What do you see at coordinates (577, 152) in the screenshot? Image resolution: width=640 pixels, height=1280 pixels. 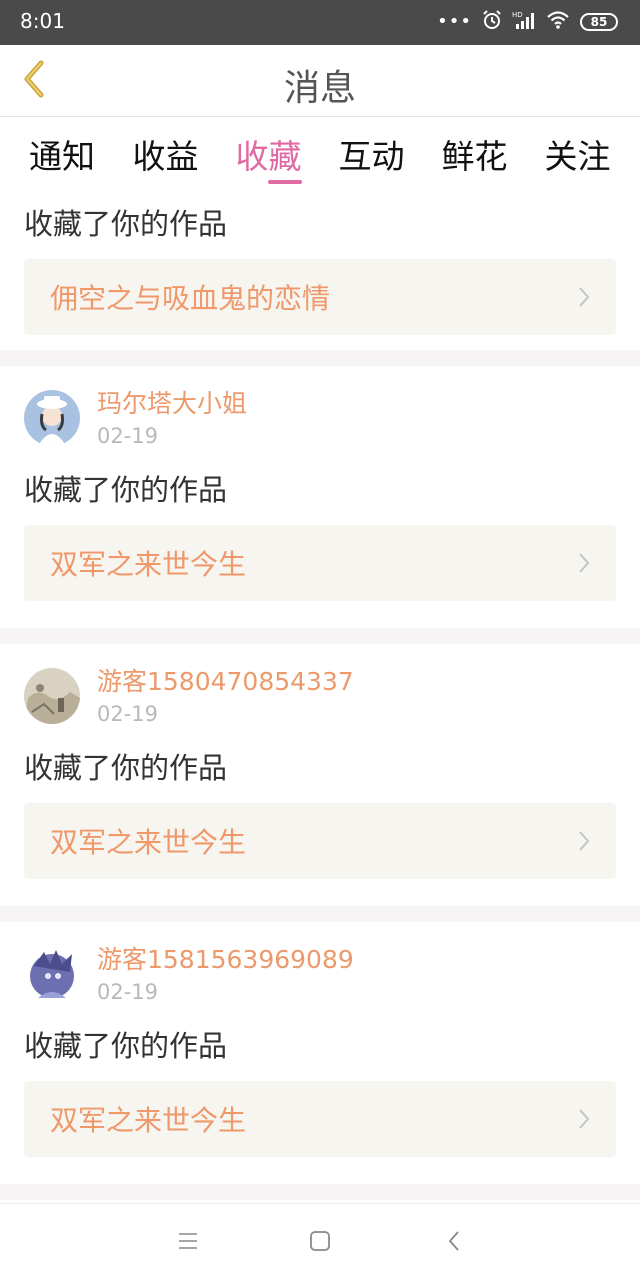 I see `tab-follows: 关注` at bounding box center [577, 152].